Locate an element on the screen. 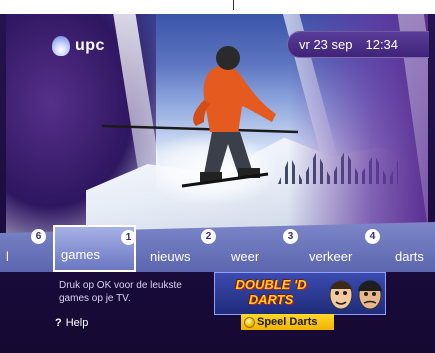  double-d-darts-banner: DOUBLE 'D DARTS is located at coordinates (300, 293).